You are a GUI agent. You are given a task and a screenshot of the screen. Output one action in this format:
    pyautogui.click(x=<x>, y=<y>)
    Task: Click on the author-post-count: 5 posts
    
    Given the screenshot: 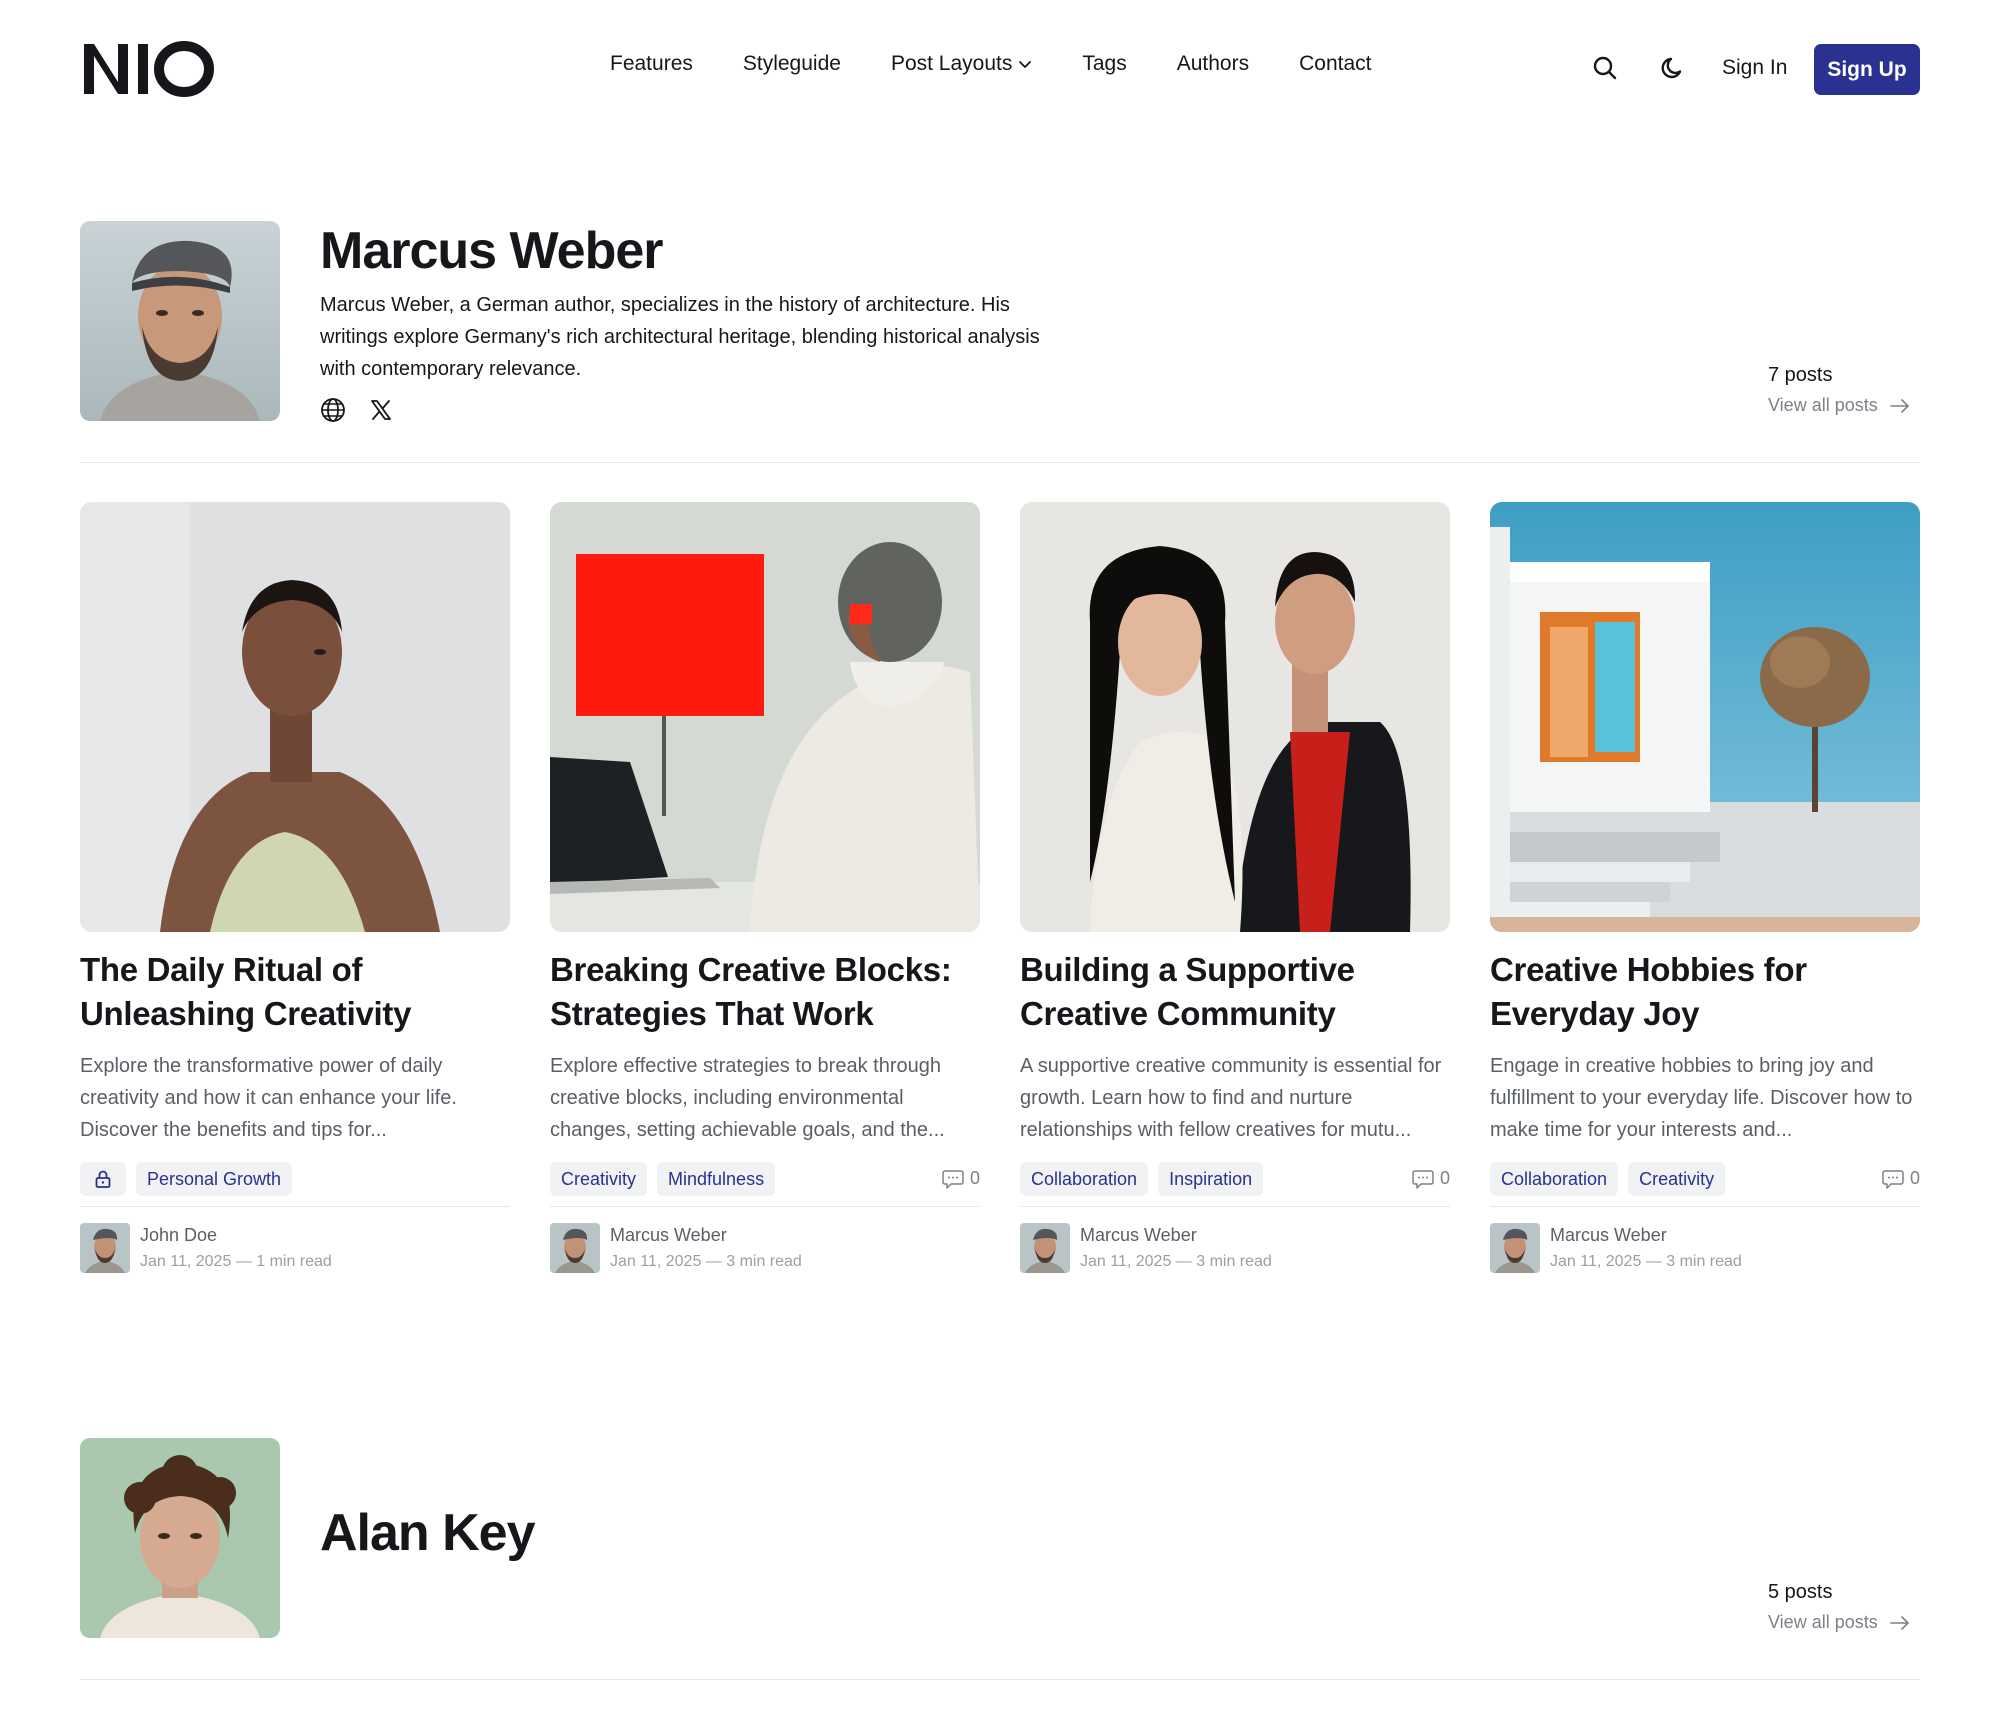 What is the action you would take?
    pyautogui.click(x=1800, y=1592)
    